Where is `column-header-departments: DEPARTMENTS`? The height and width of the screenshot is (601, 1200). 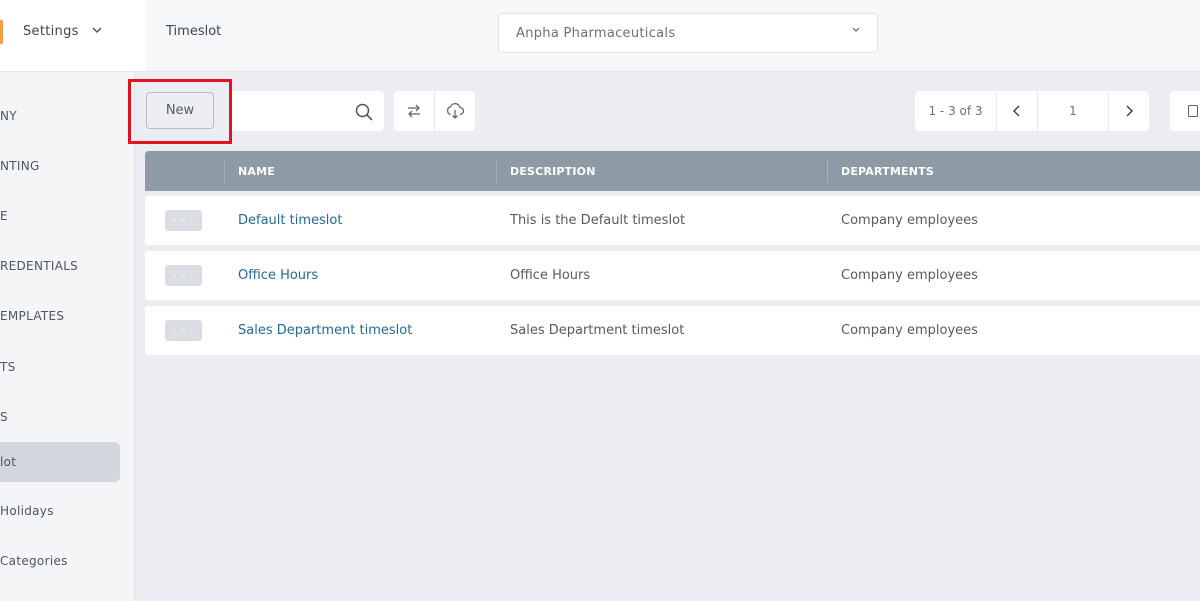 column-header-departments: DEPARTMENTS is located at coordinates (887, 171).